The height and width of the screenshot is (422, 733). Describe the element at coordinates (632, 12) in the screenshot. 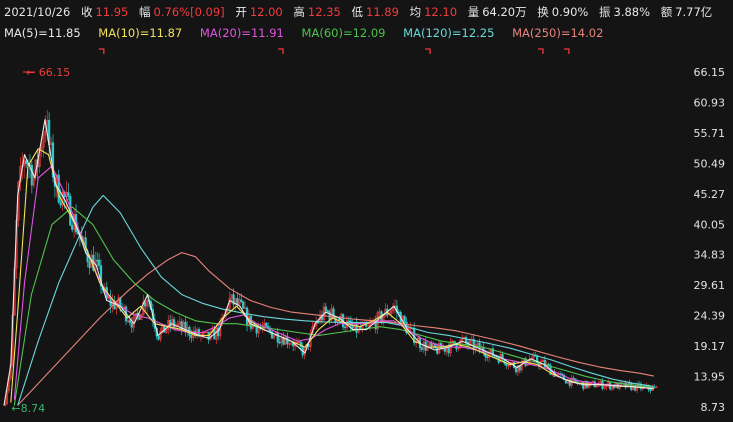

I see `amplitude-value: 3.88%` at that location.